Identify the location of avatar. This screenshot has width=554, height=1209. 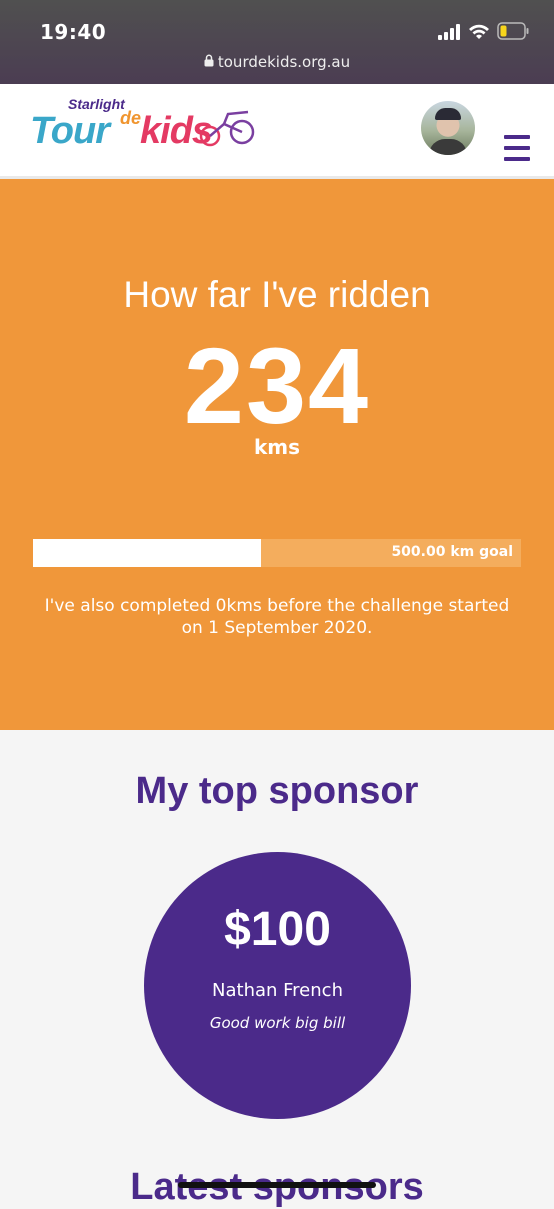
(448, 128).